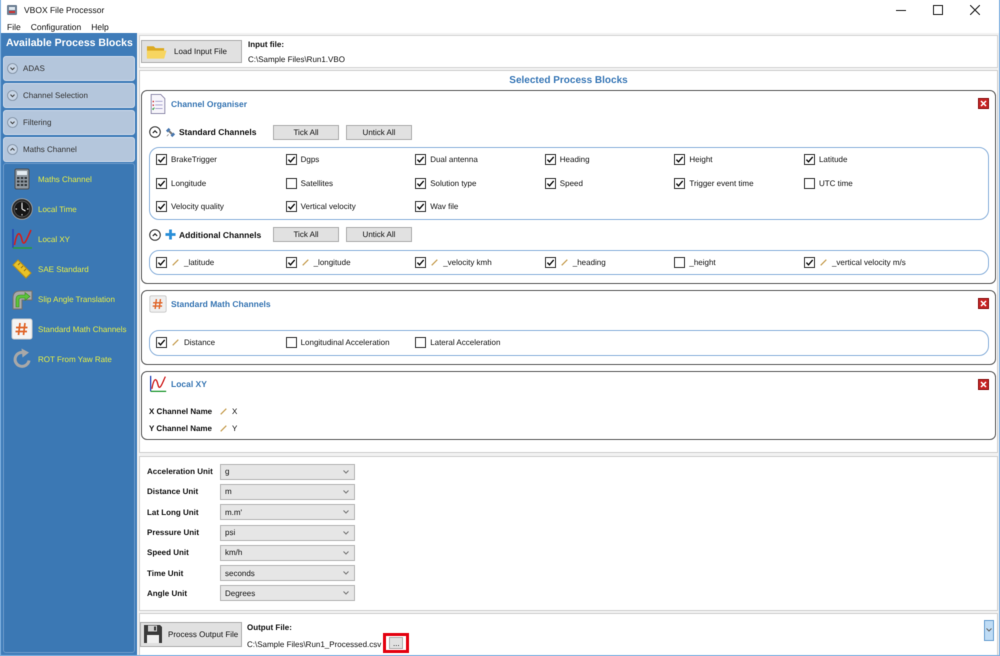  Describe the element at coordinates (571, 183) in the screenshot. I see `channel-label: Speed` at that location.